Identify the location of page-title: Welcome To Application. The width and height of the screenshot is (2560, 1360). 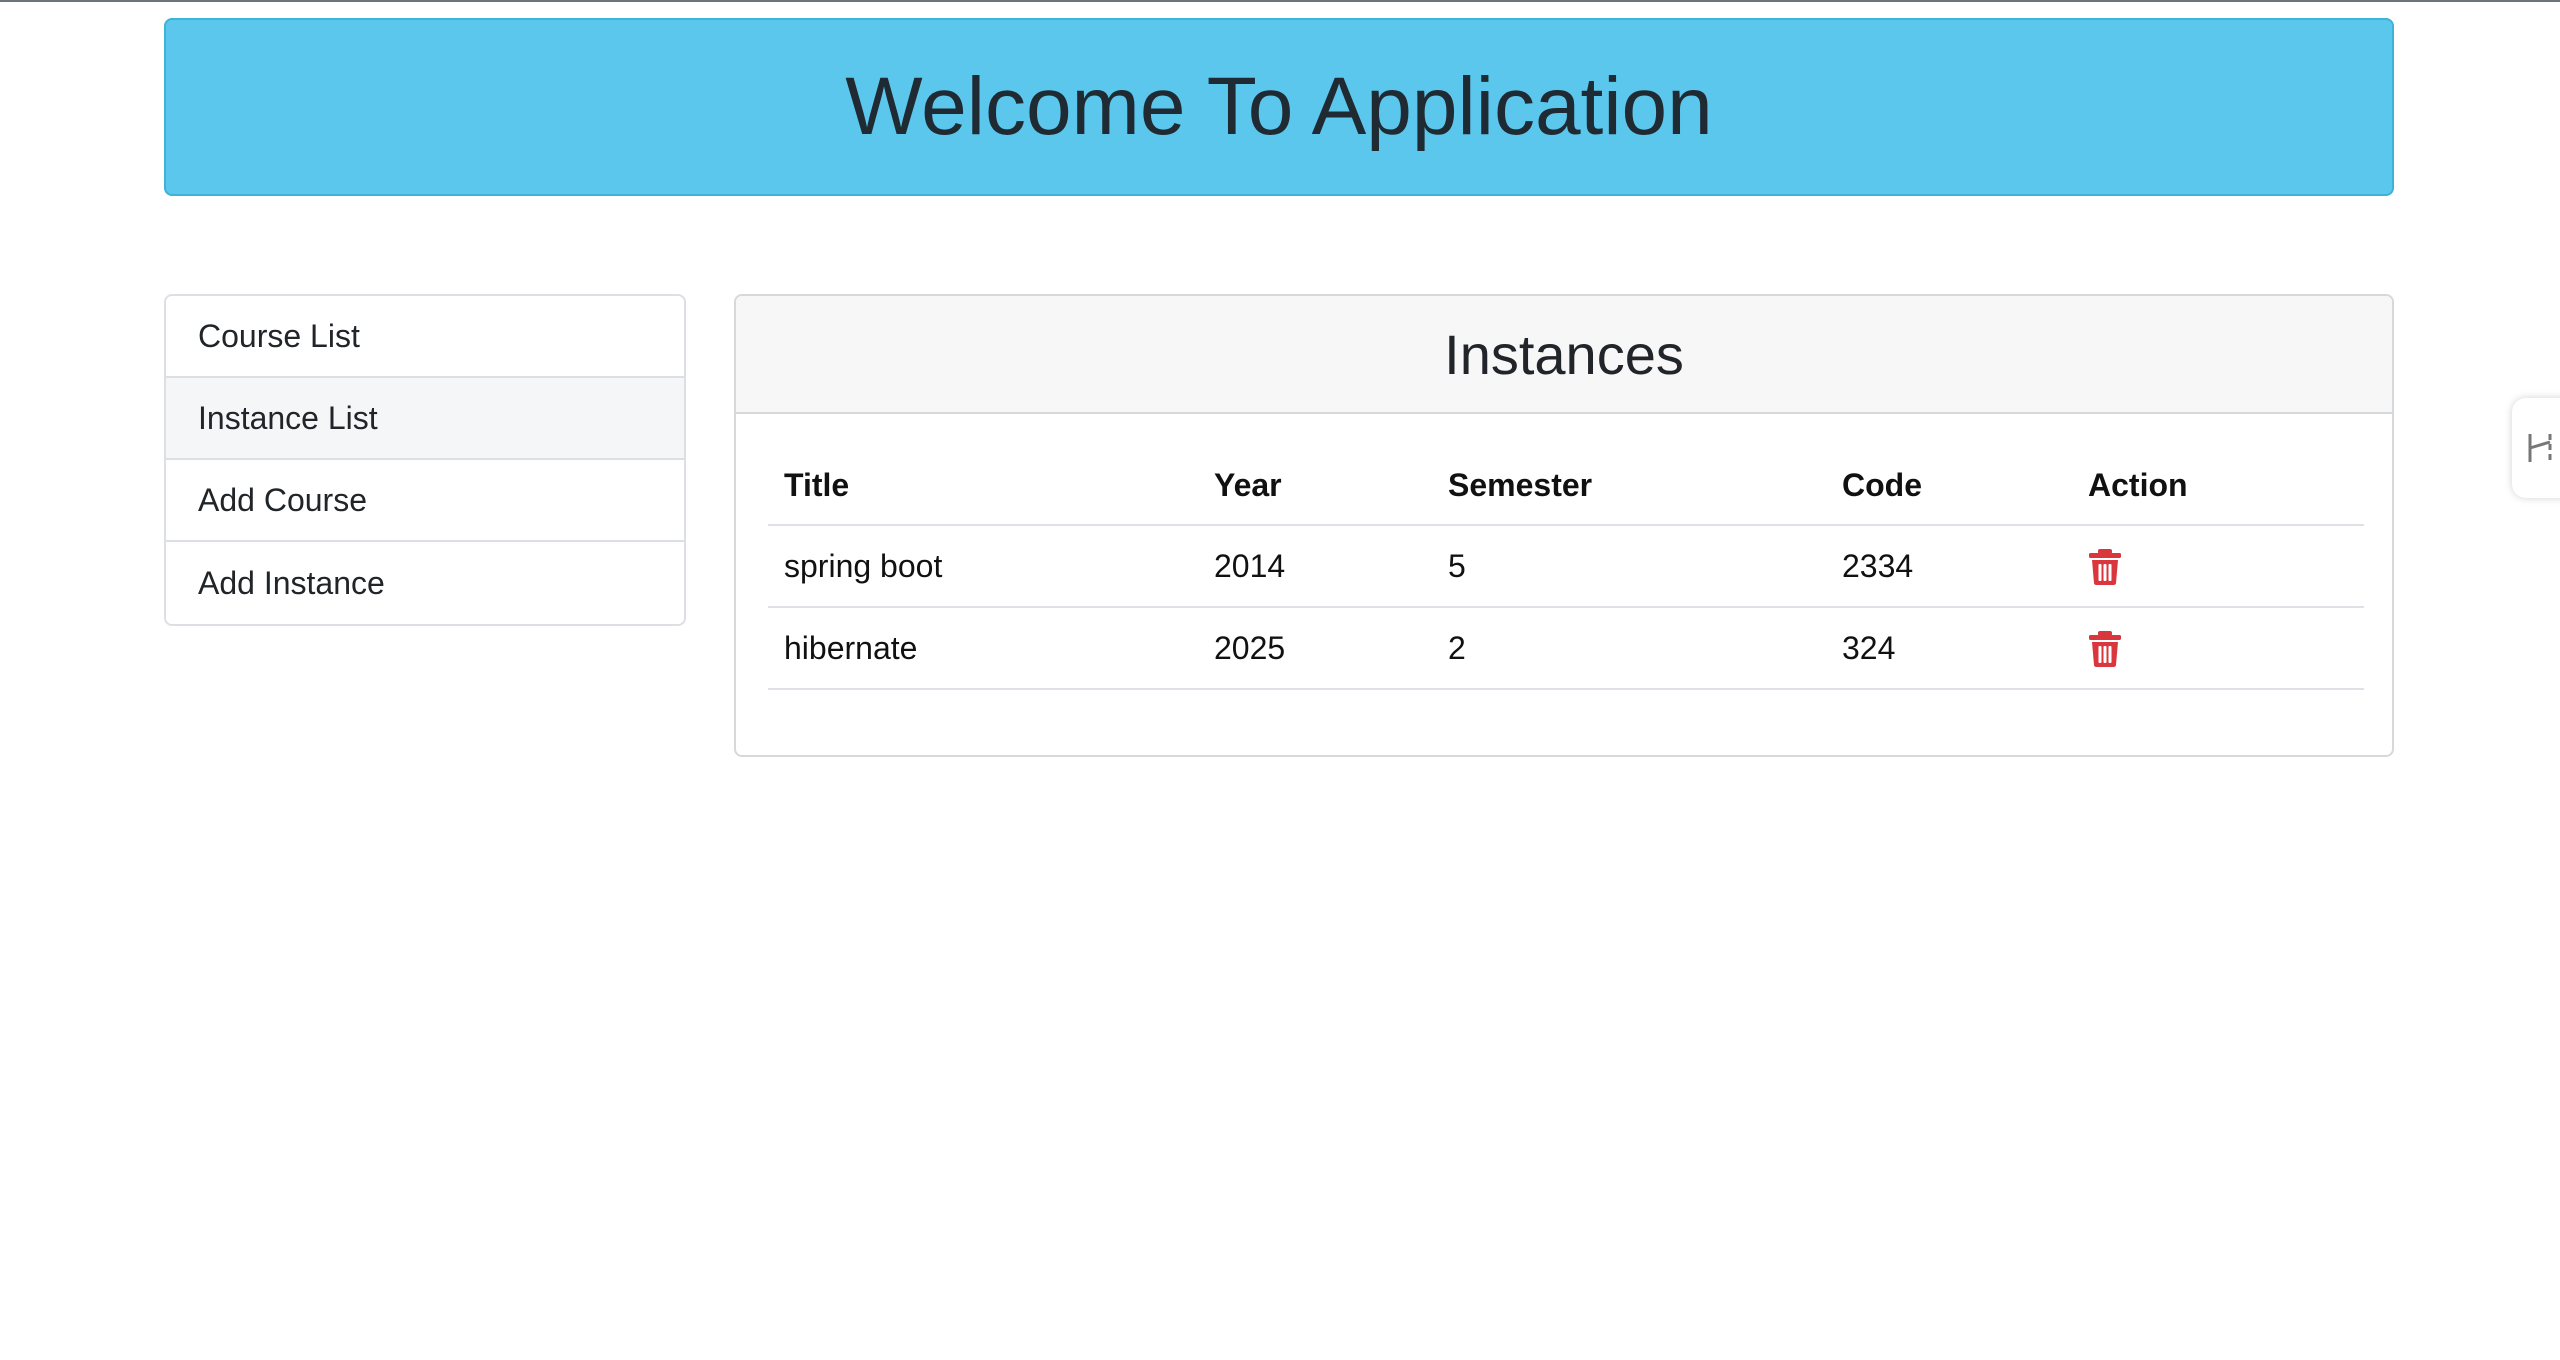
(1279, 106).